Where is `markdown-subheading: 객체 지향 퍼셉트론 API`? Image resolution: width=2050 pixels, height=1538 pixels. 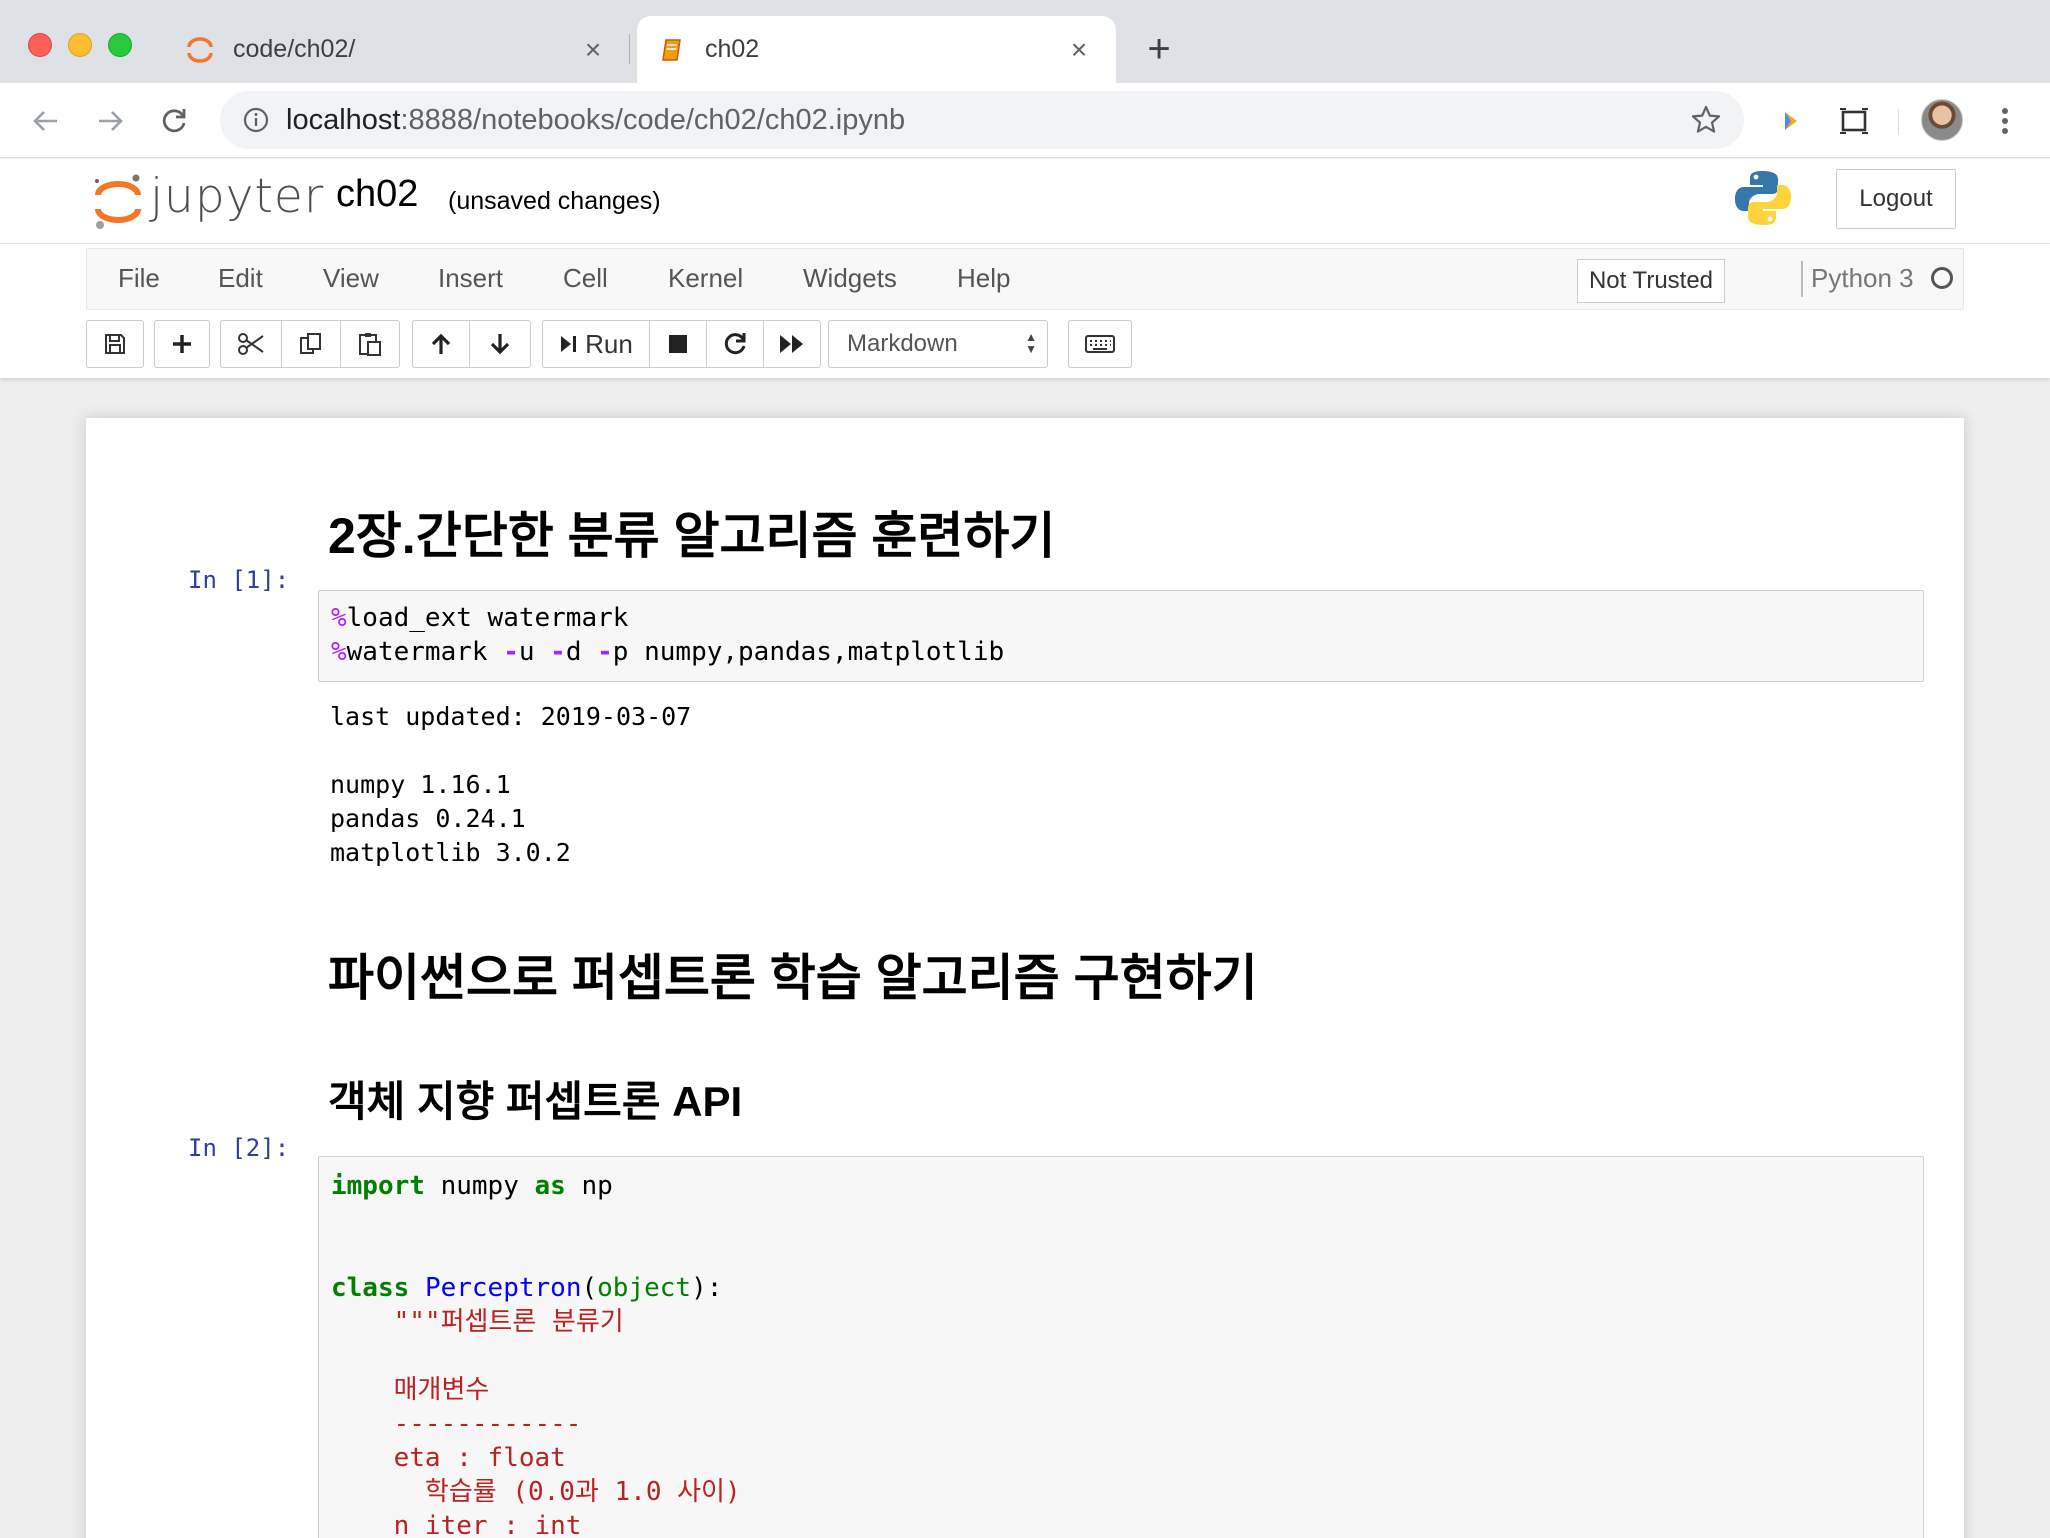 markdown-subheading: 객체 지향 퍼셉트론 API is located at coordinates (535, 1098).